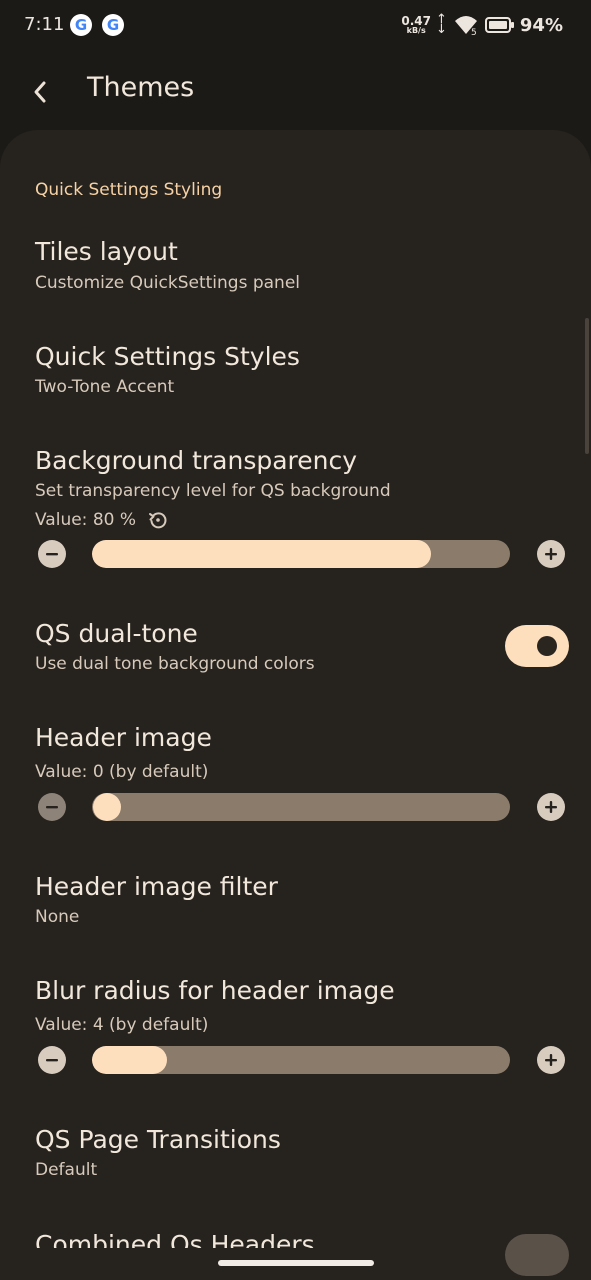  Describe the element at coordinates (295, 91) in the screenshot. I see `app-bar: Themes` at that location.